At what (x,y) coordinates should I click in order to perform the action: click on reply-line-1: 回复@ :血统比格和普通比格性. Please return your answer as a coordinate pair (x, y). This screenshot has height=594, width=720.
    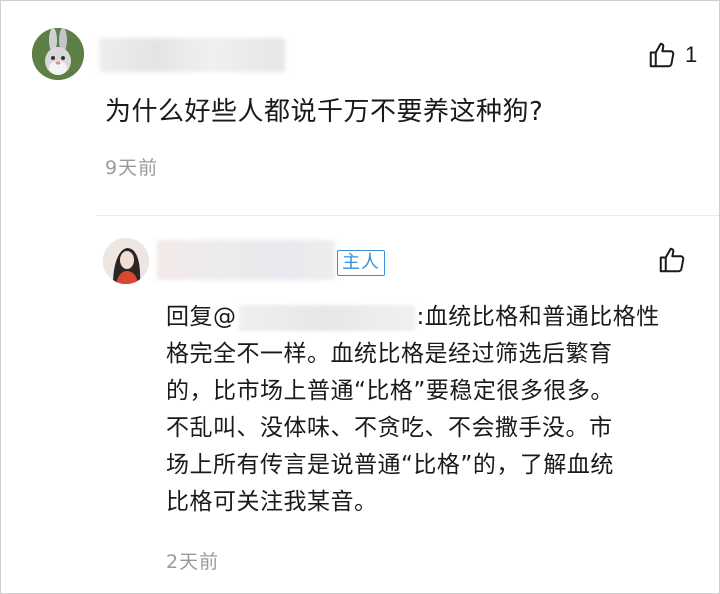
    Looking at the image, I should click on (436, 317).